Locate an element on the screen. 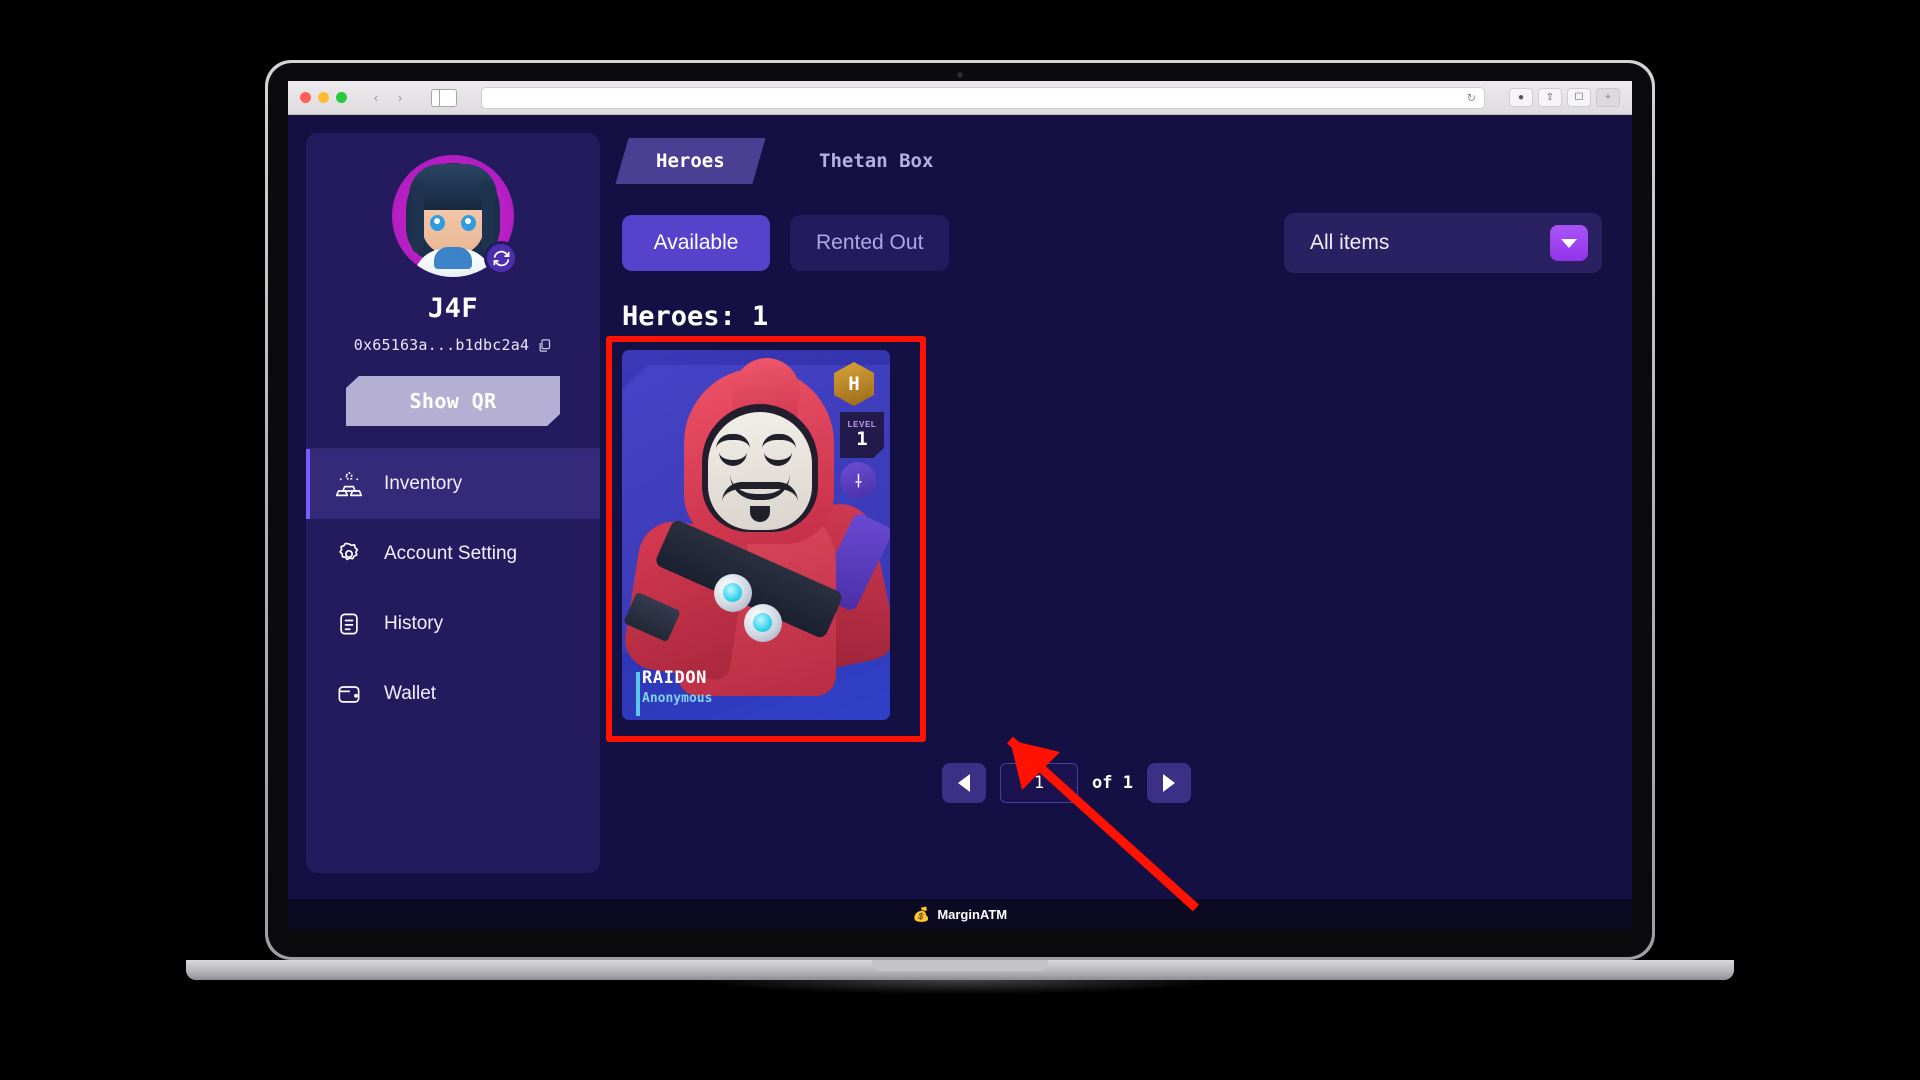 The width and height of the screenshot is (1920, 1080). laptop-base is located at coordinates (960, 970).